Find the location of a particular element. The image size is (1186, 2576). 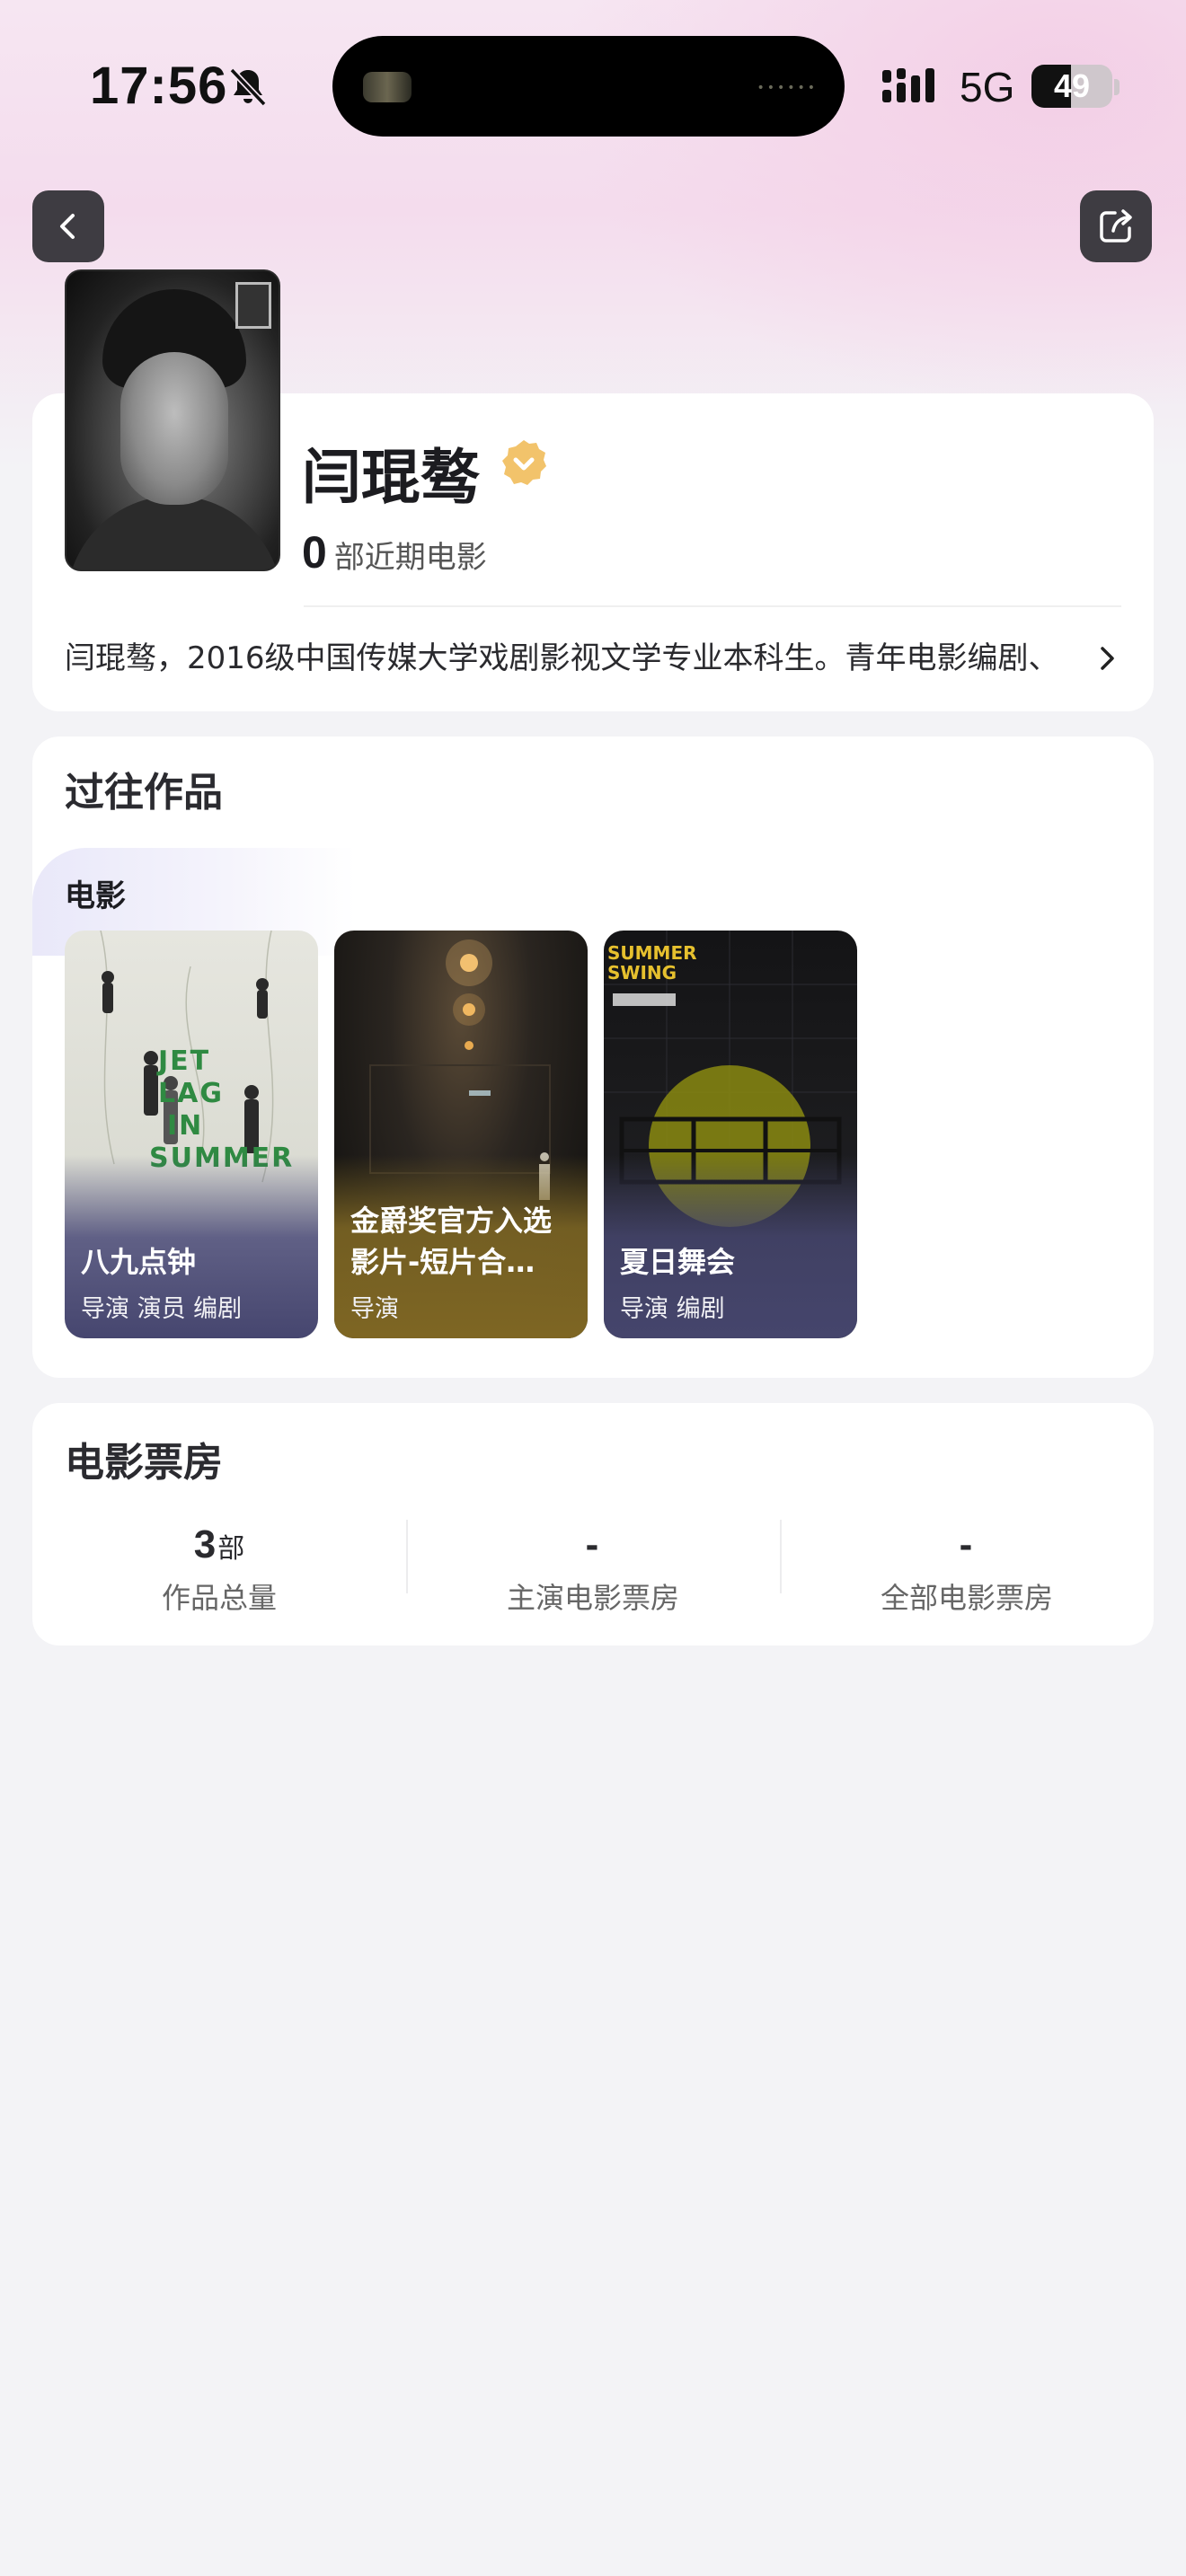

box-office-stats: 3部 作品总量 - 主演电影票房 - 全部电影票房 is located at coordinates (593, 1569).